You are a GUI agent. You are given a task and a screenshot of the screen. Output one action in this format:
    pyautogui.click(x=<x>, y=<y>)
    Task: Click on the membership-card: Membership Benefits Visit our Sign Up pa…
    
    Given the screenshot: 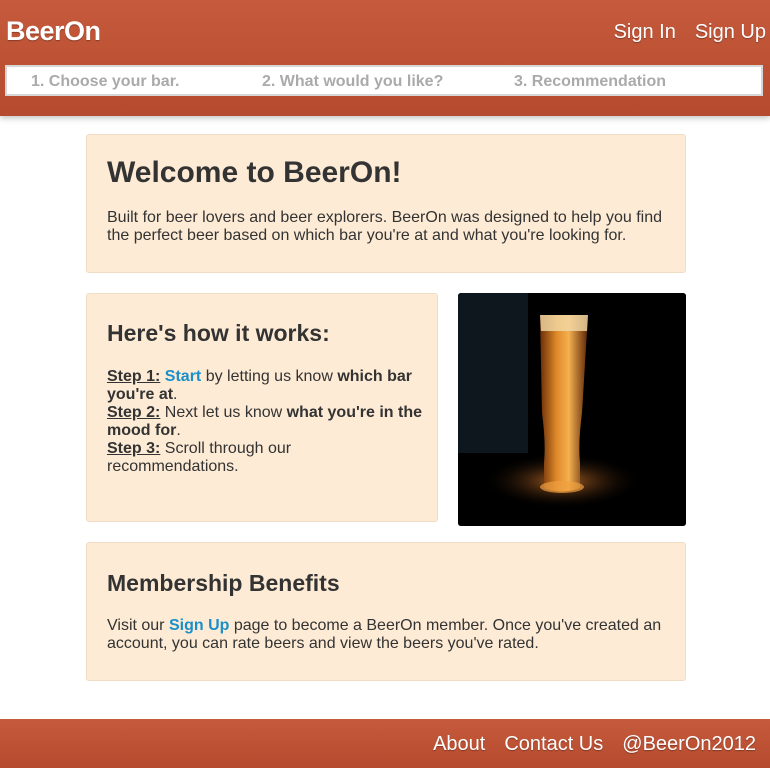 What is the action you would take?
    pyautogui.click(x=386, y=611)
    